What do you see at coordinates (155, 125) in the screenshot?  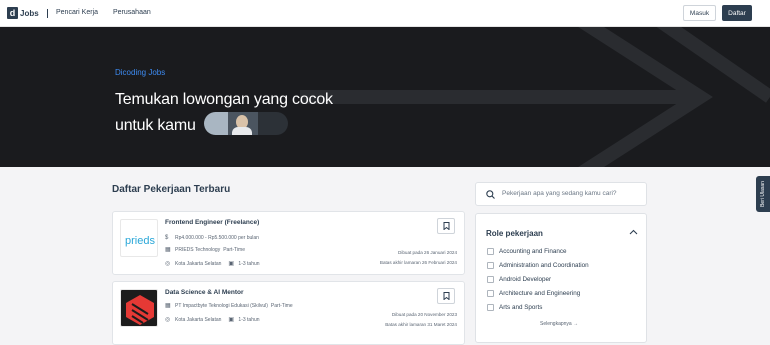 I see `hero-title-line2: untuk kamu` at bounding box center [155, 125].